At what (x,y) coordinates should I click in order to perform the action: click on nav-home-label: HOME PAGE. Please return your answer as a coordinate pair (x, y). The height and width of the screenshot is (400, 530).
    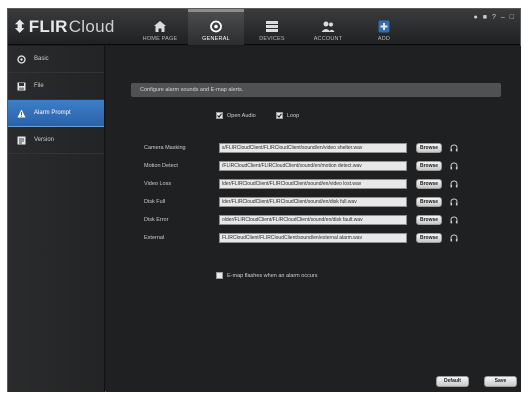
    Looking at the image, I should click on (160, 39).